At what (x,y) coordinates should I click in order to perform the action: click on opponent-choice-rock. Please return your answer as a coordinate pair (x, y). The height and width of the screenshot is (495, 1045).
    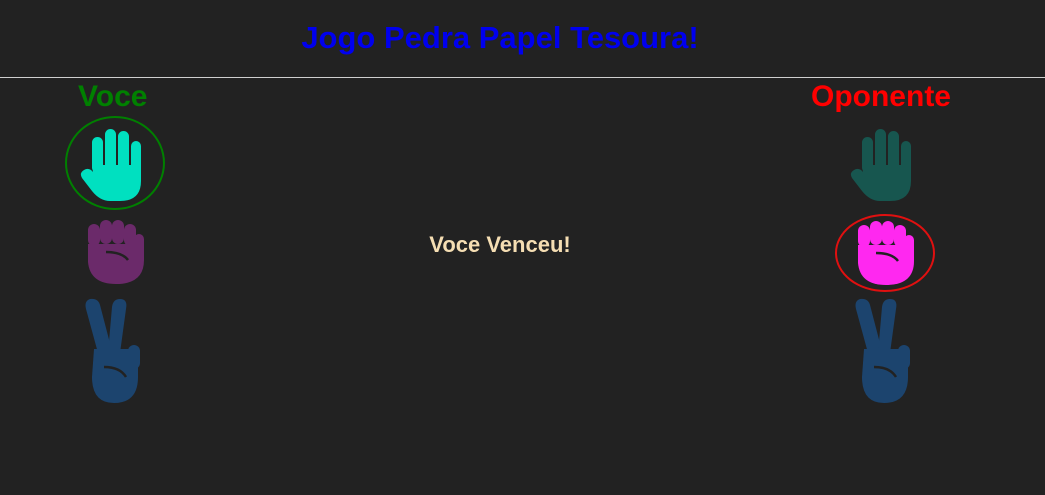
    Looking at the image, I should click on (885, 253).